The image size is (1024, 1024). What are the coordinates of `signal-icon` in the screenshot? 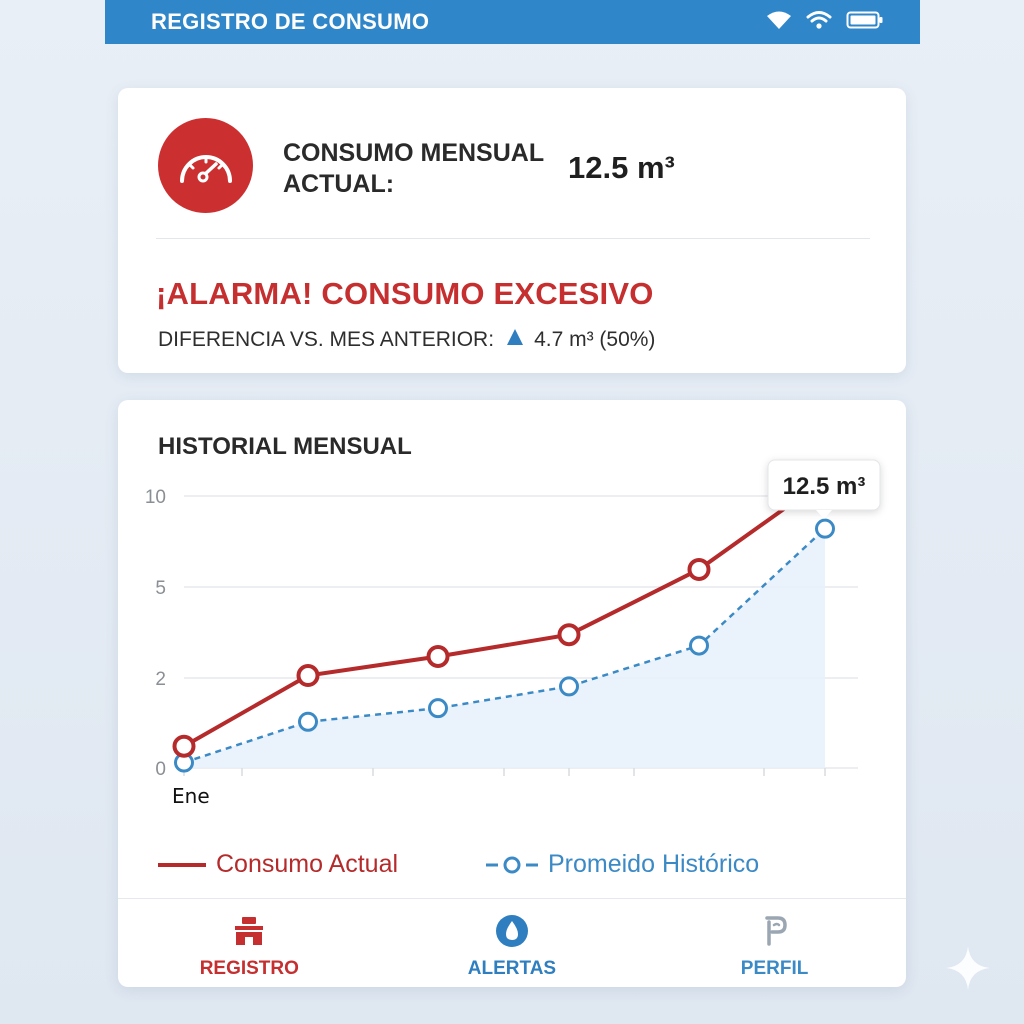 It's located at (779, 22).